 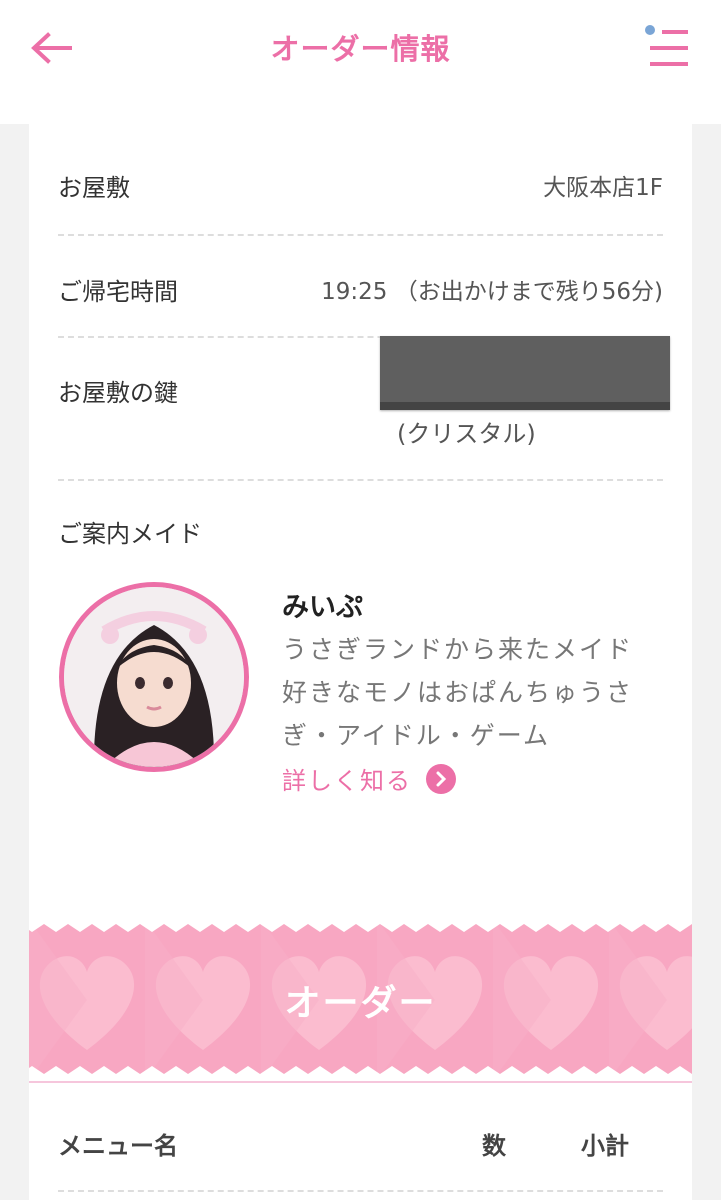 What do you see at coordinates (525, 373) in the screenshot?
I see `key-code-redacted` at bounding box center [525, 373].